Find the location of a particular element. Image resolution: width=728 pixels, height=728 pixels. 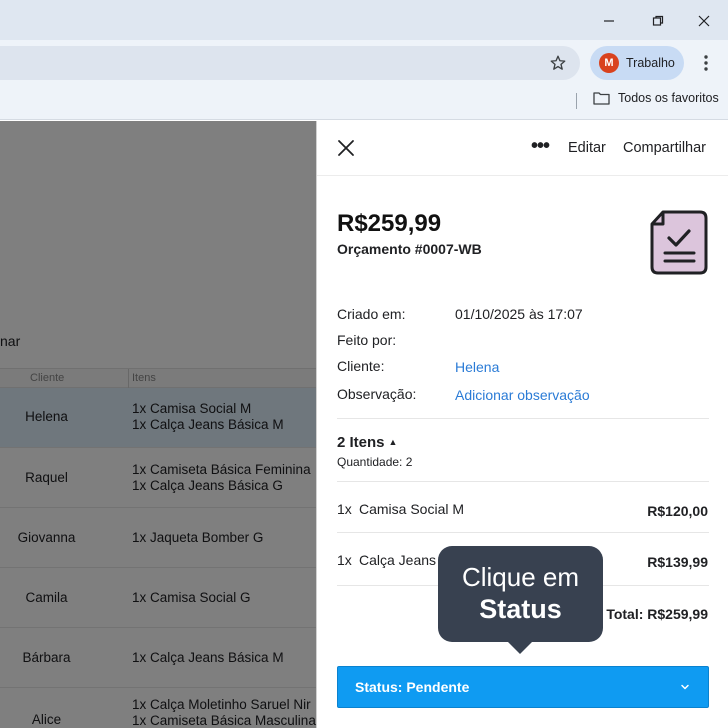

edit-button: Editar is located at coordinates (587, 148).